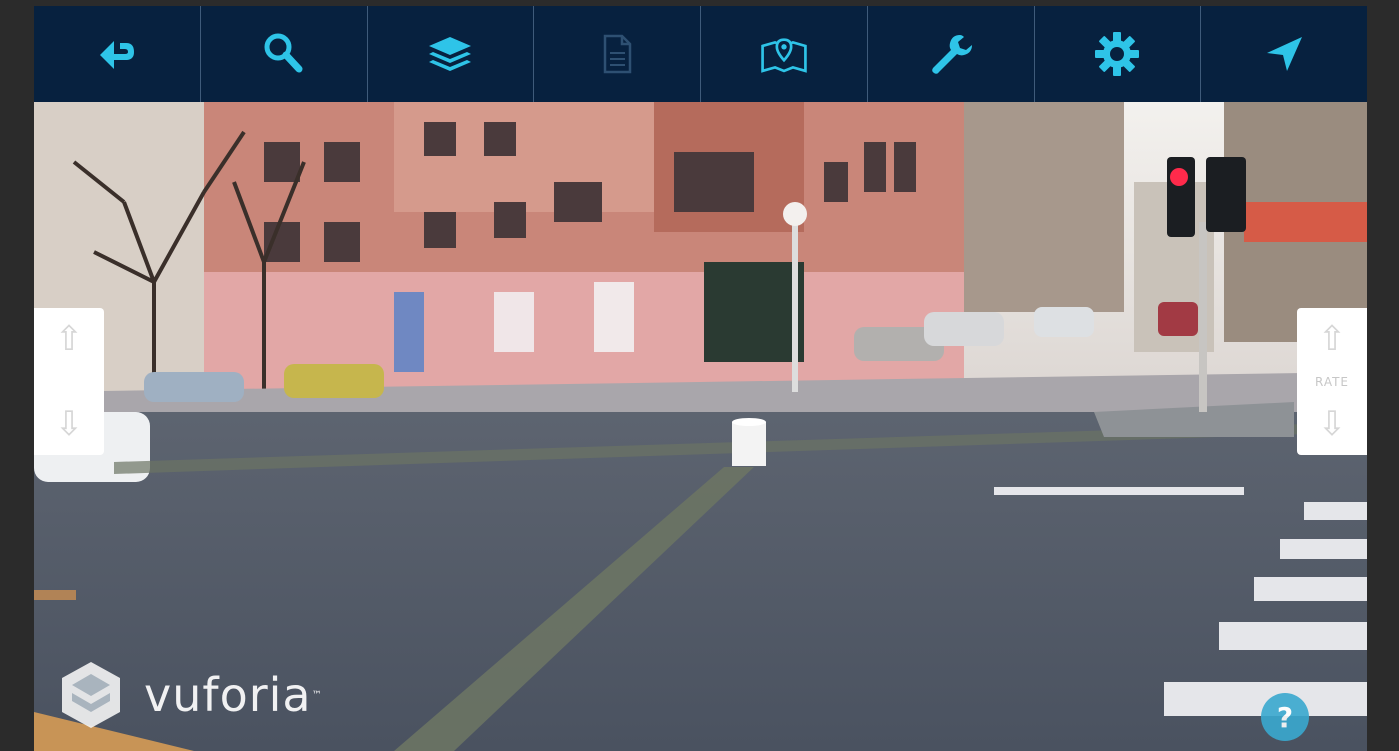 The height and width of the screenshot is (751, 1399). I want to click on search-button, so click(283, 54).